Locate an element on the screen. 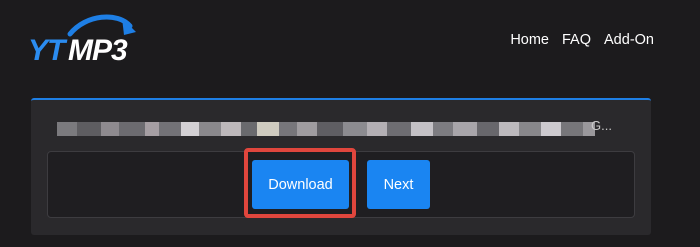 The image size is (700, 247). svg-text: MP3 is located at coordinates (98, 50).